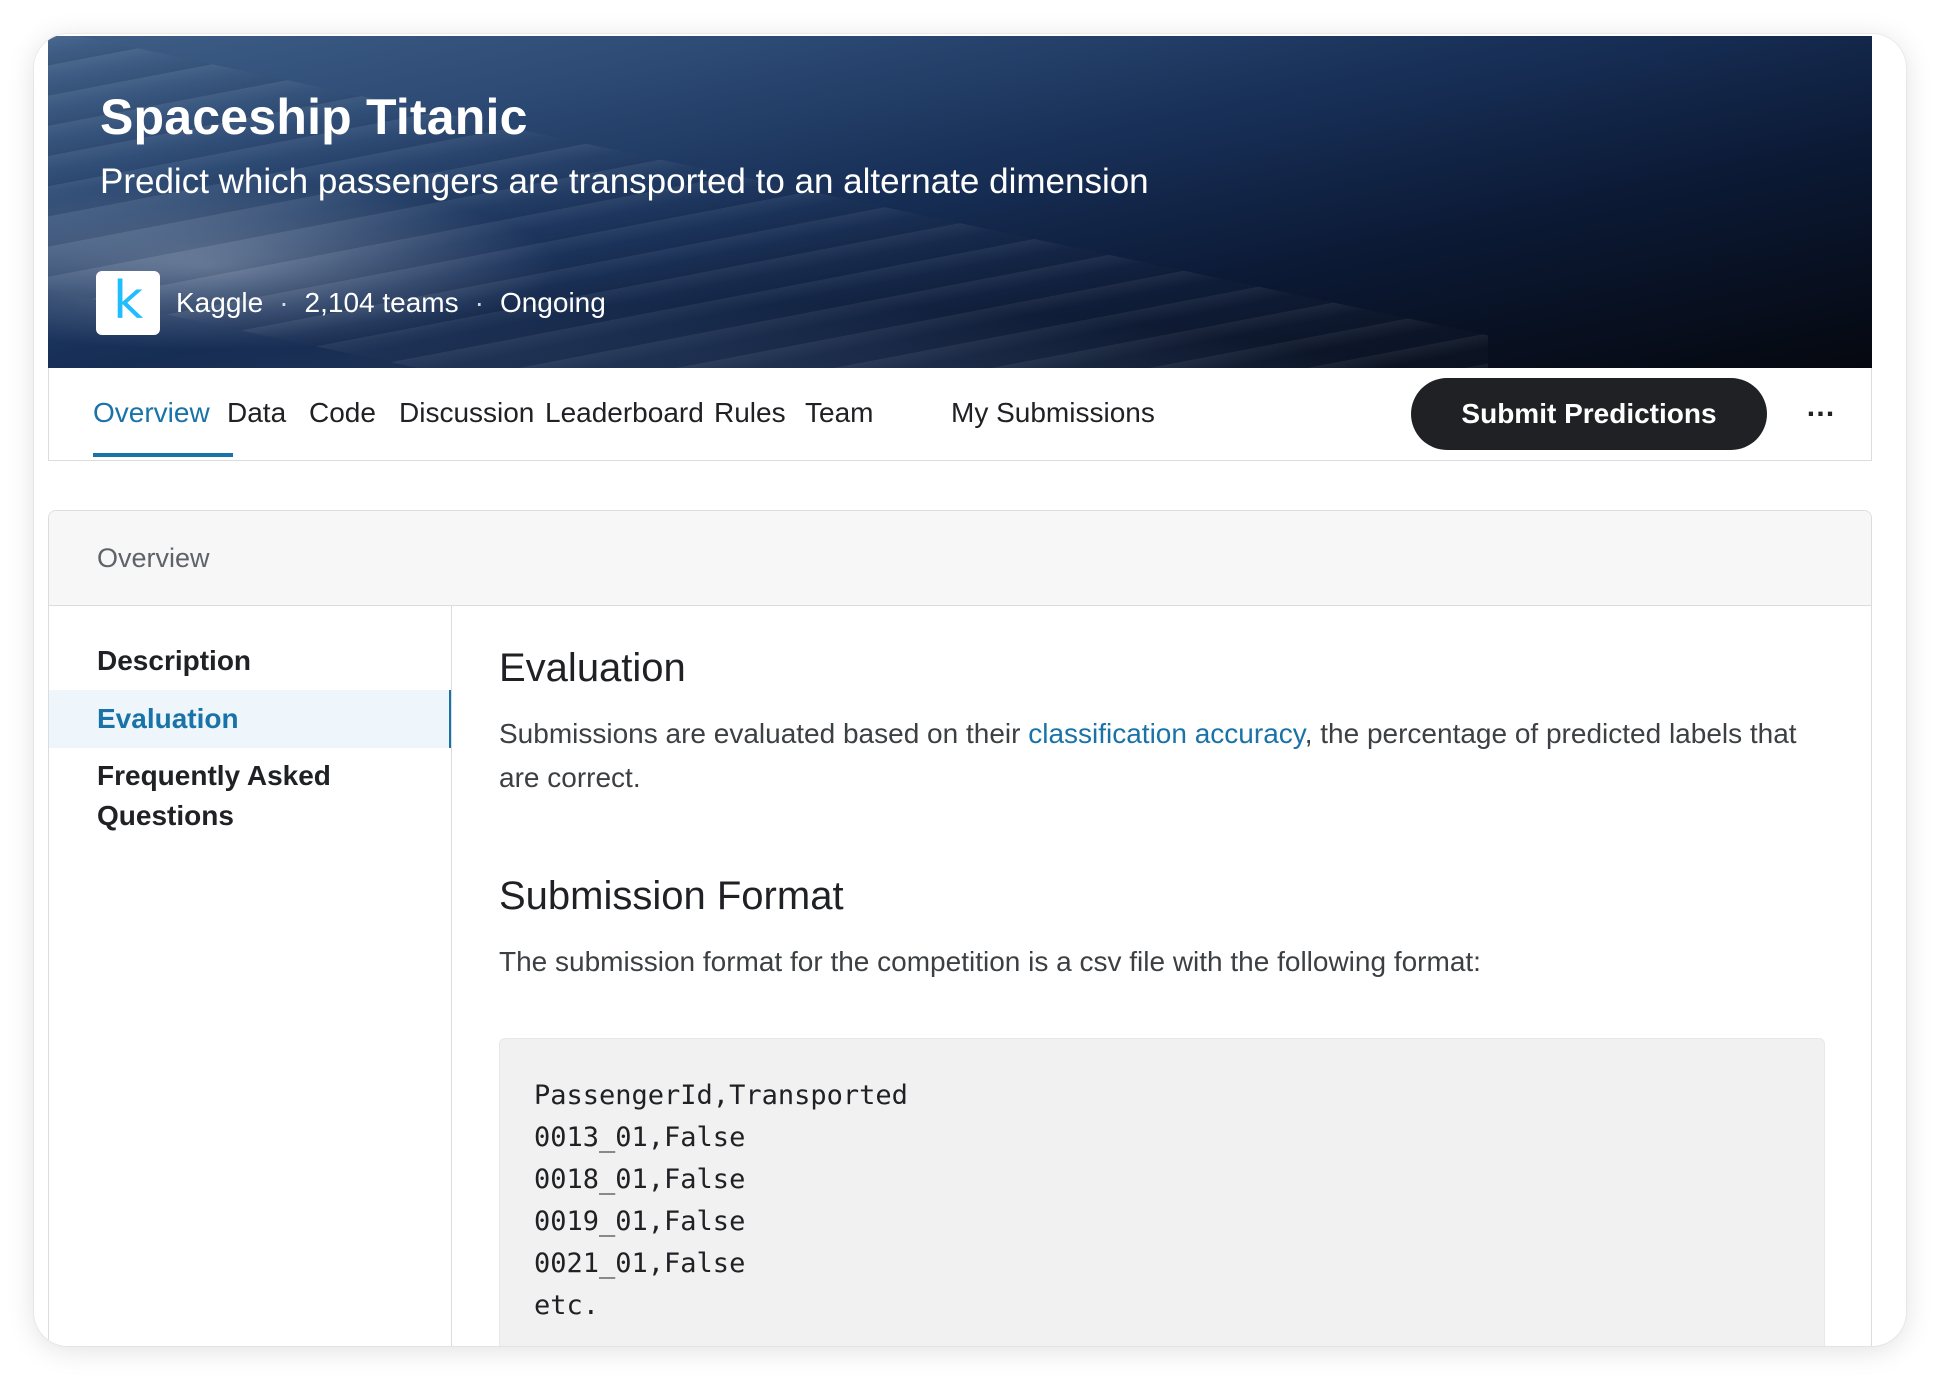 Image resolution: width=1942 pixels, height=1380 pixels. What do you see at coordinates (1589, 414) in the screenshot?
I see `submit-predictions-button: Submit Predictions` at bounding box center [1589, 414].